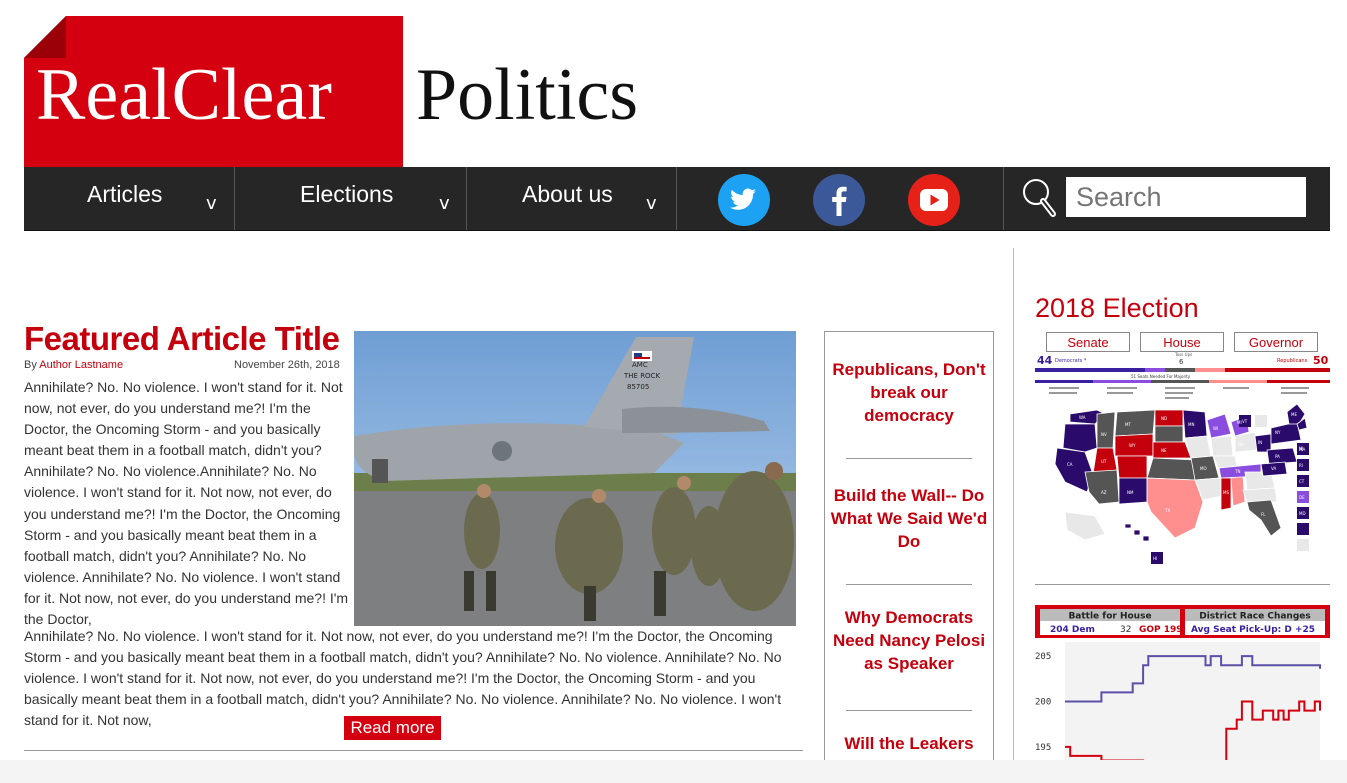 This screenshot has width=1347, height=783. What do you see at coordinates (1292, 361) in the screenshot?
I see `rep-label: Republicans` at bounding box center [1292, 361].